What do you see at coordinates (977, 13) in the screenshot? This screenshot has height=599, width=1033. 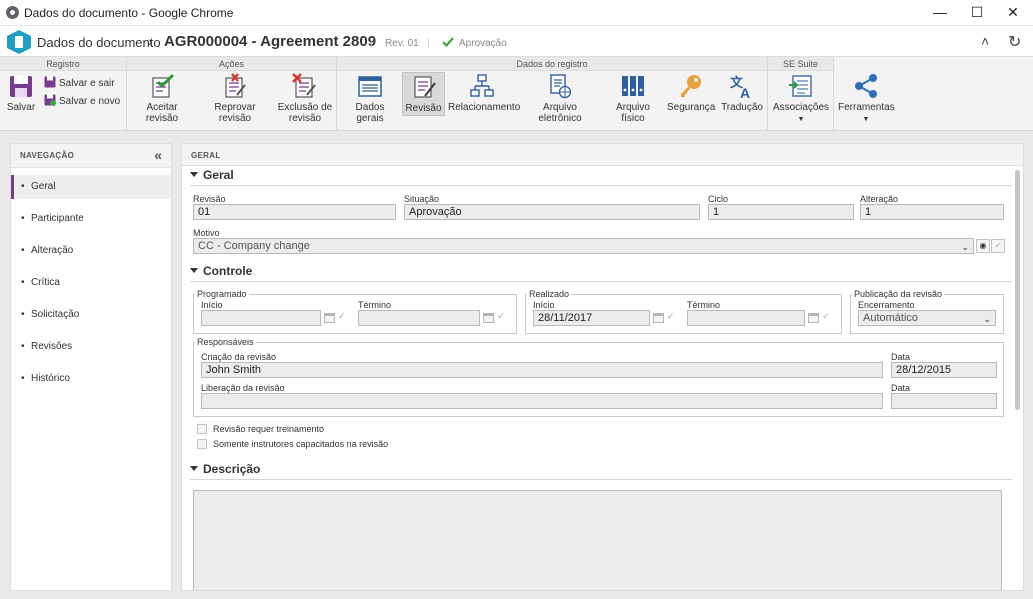 I see `maximize-icon: ☐` at bounding box center [977, 13].